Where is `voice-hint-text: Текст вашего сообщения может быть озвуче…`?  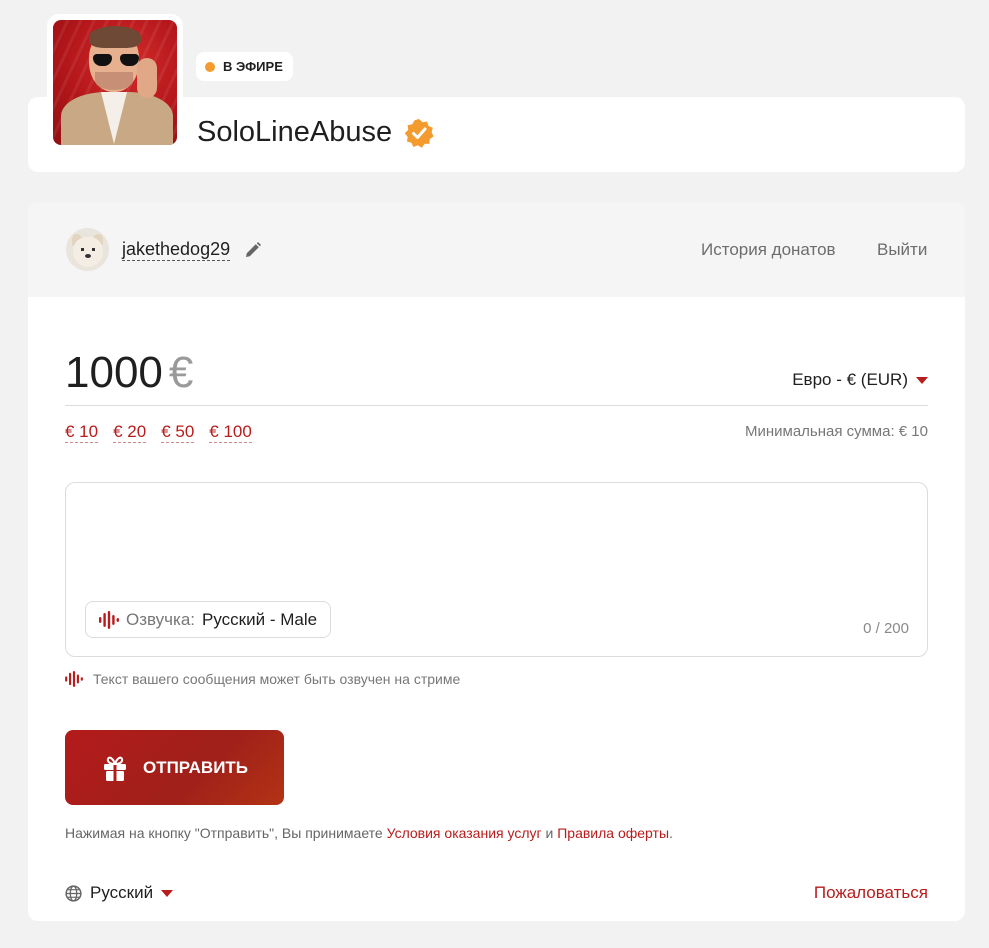
voice-hint-text: Текст вашего сообщения может быть озвуче… is located at coordinates (277, 679).